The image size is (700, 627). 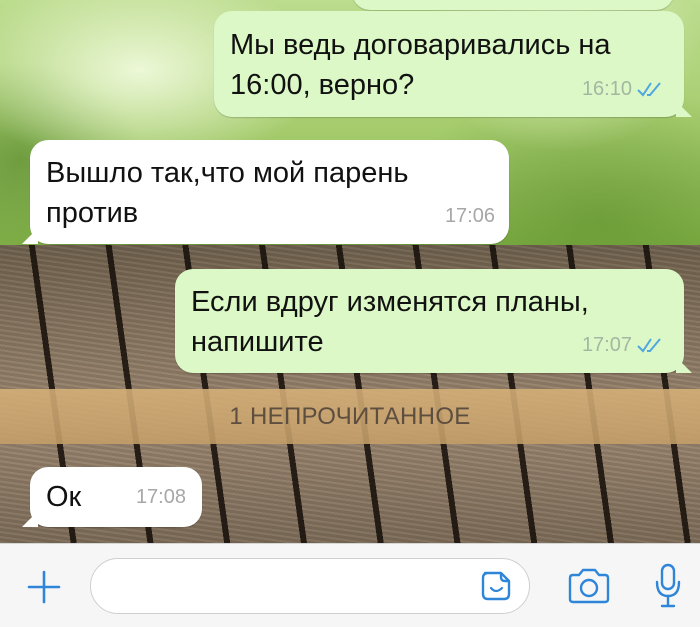 I want to click on message-meta: 17:08, so click(x=161, y=497).